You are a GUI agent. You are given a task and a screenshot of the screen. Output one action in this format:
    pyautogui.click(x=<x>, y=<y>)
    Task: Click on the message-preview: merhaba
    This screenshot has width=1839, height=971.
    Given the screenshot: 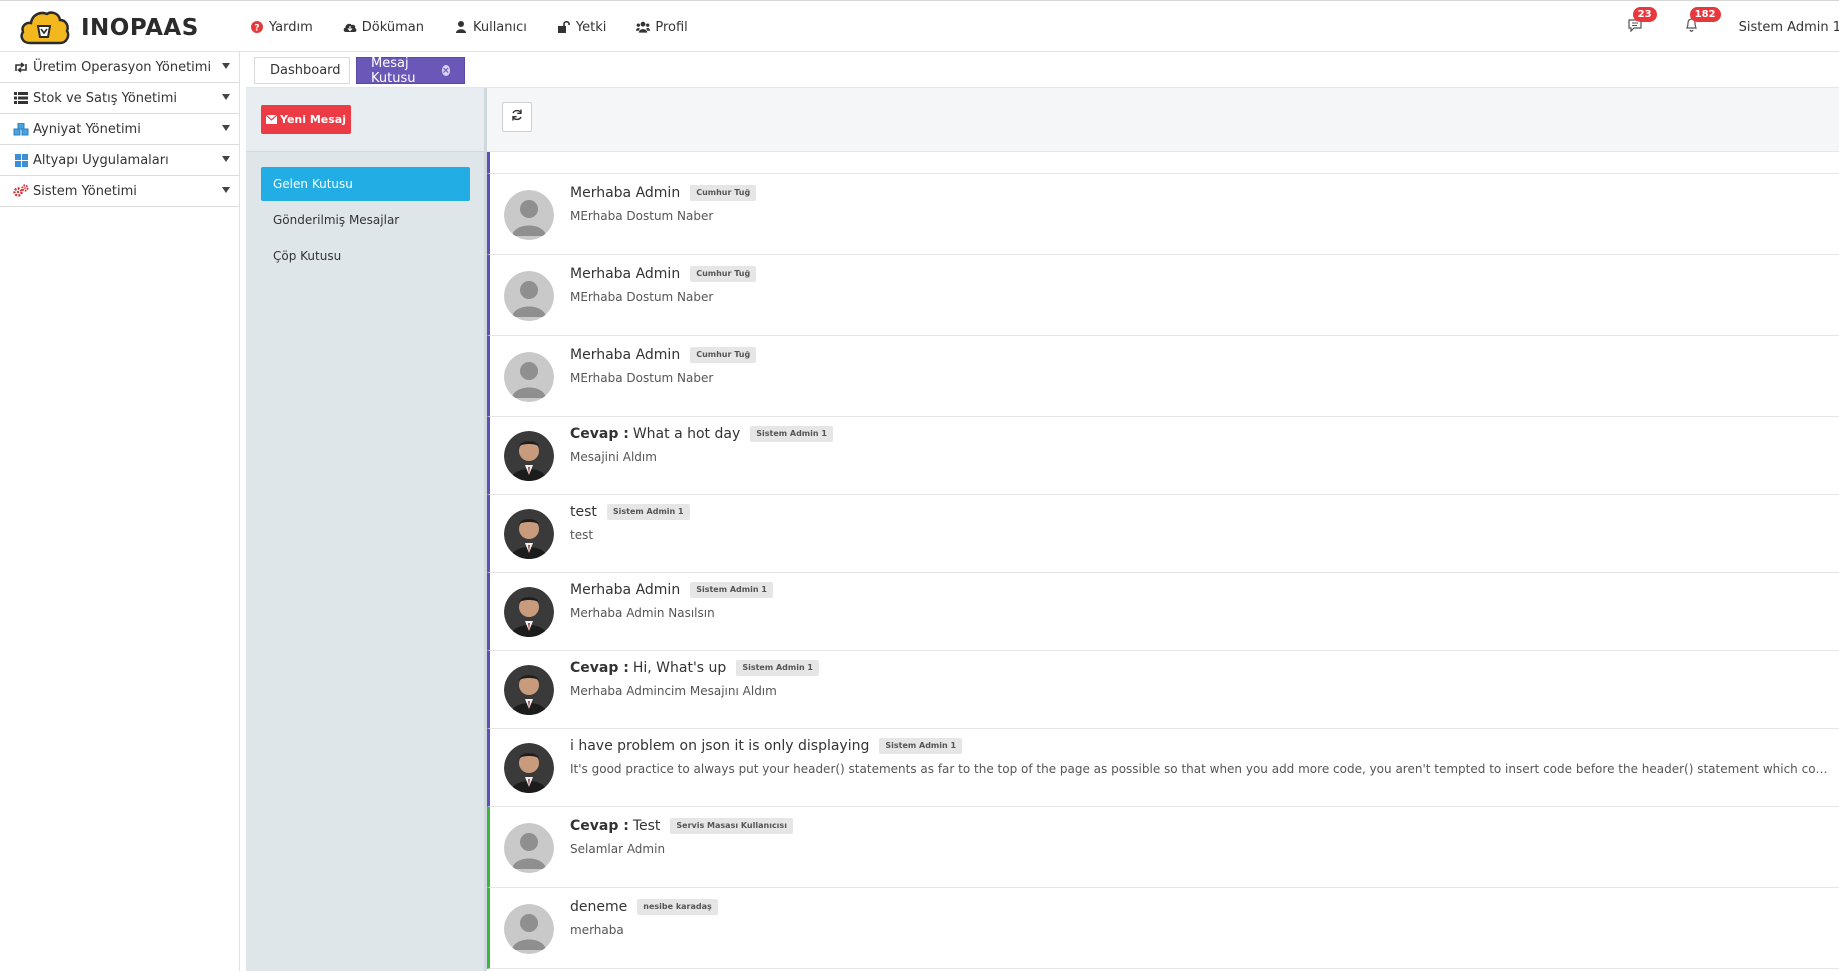 What is the action you would take?
    pyautogui.click(x=597, y=930)
    